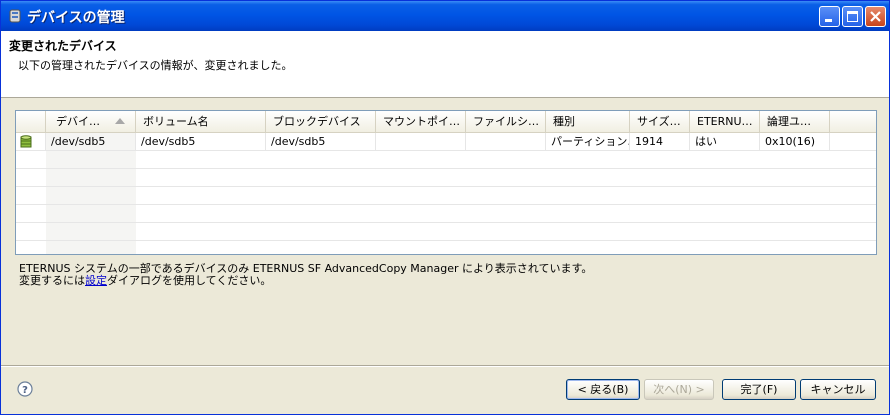 The image size is (890, 415). I want to click on footnote-line-2: 変更するには設定ダイアログを使用してください。, so click(305, 281).